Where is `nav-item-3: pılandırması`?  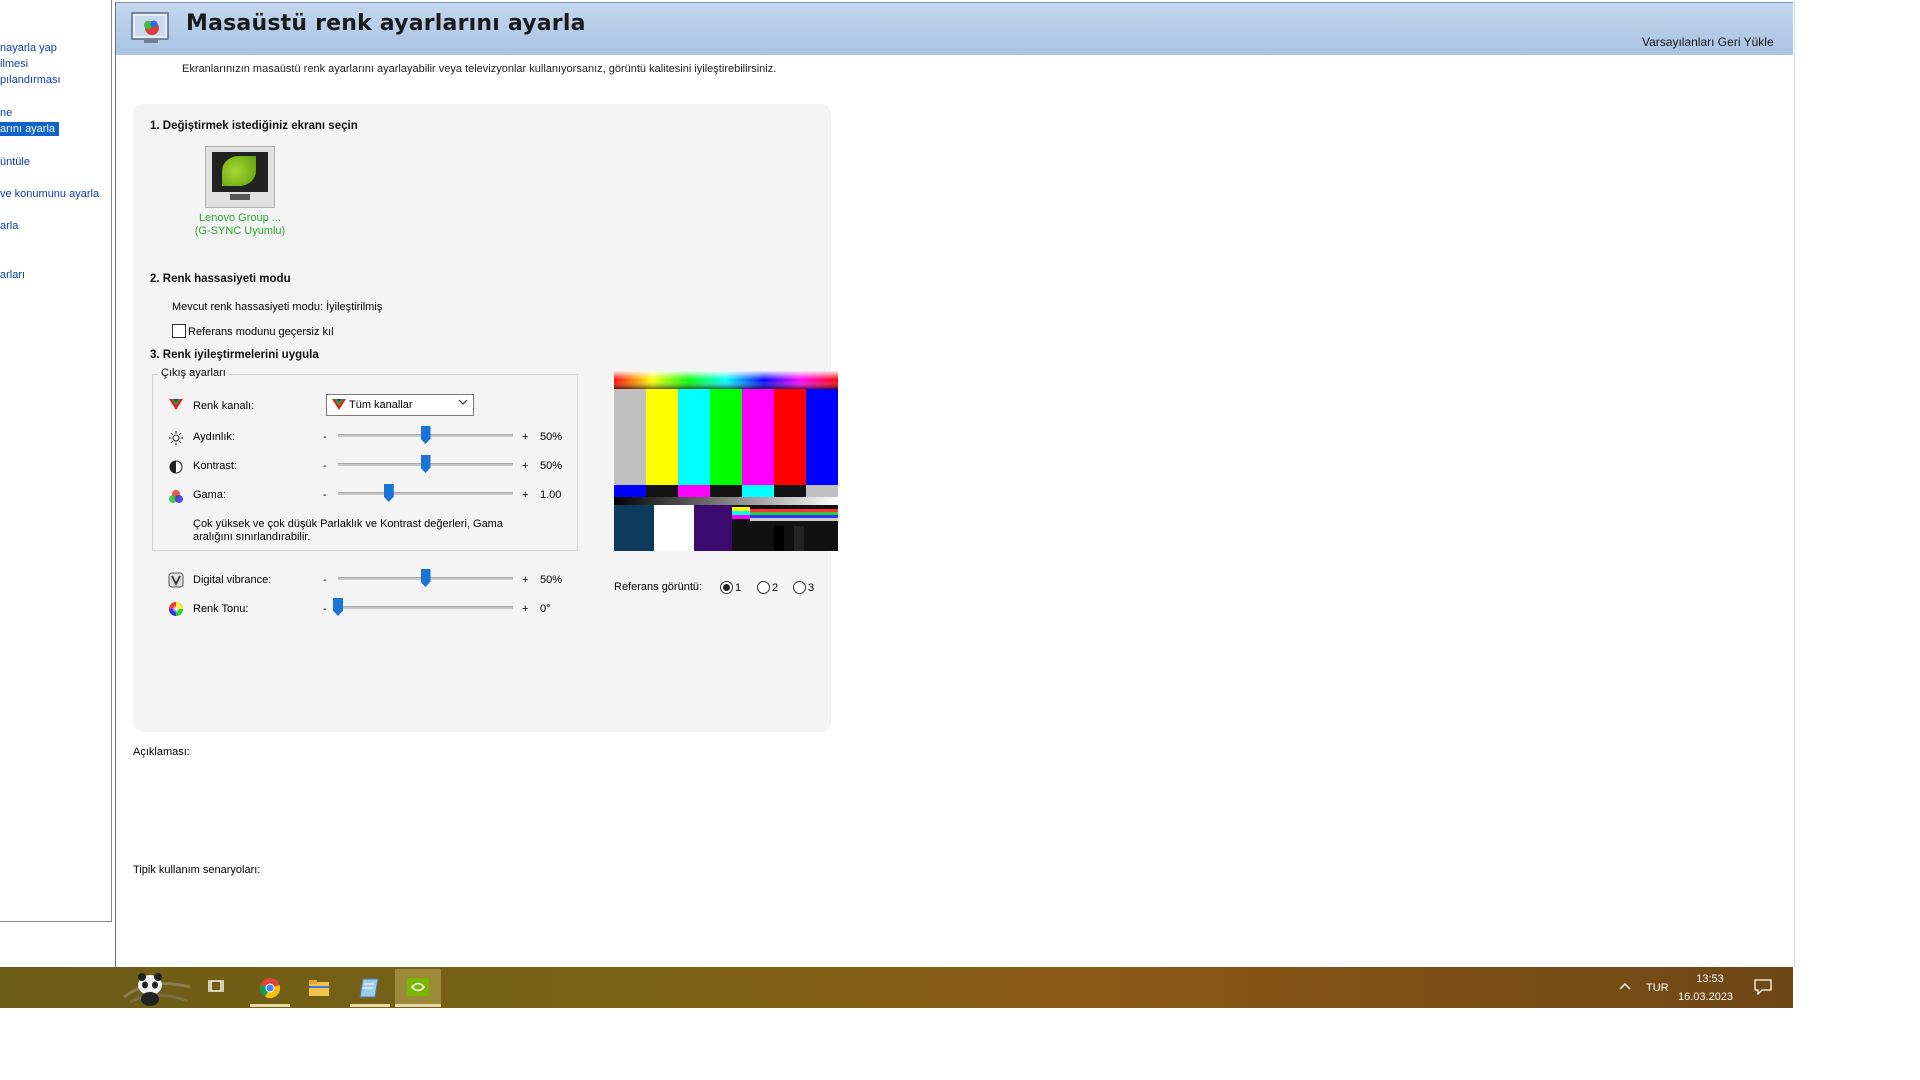
nav-item-3: pılandırması is located at coordinates (30, 80).